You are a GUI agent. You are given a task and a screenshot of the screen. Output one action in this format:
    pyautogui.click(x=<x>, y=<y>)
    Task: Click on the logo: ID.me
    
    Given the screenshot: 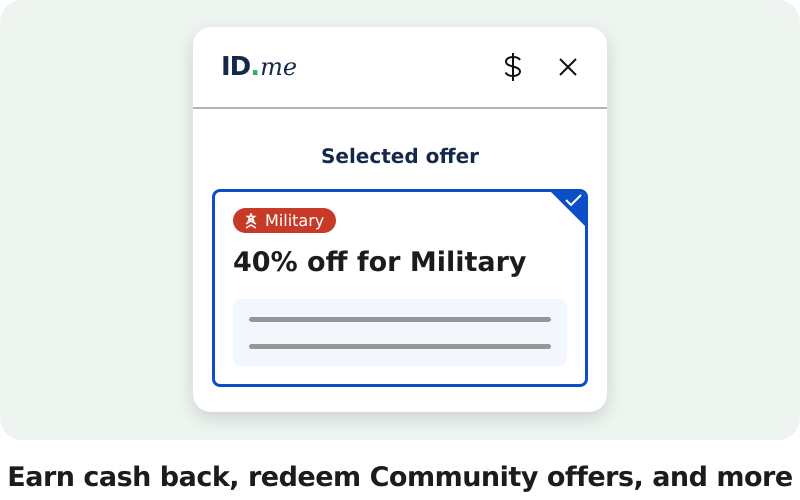 What is the action you would take?
    pyautogui.click(x=259, y=67)
    